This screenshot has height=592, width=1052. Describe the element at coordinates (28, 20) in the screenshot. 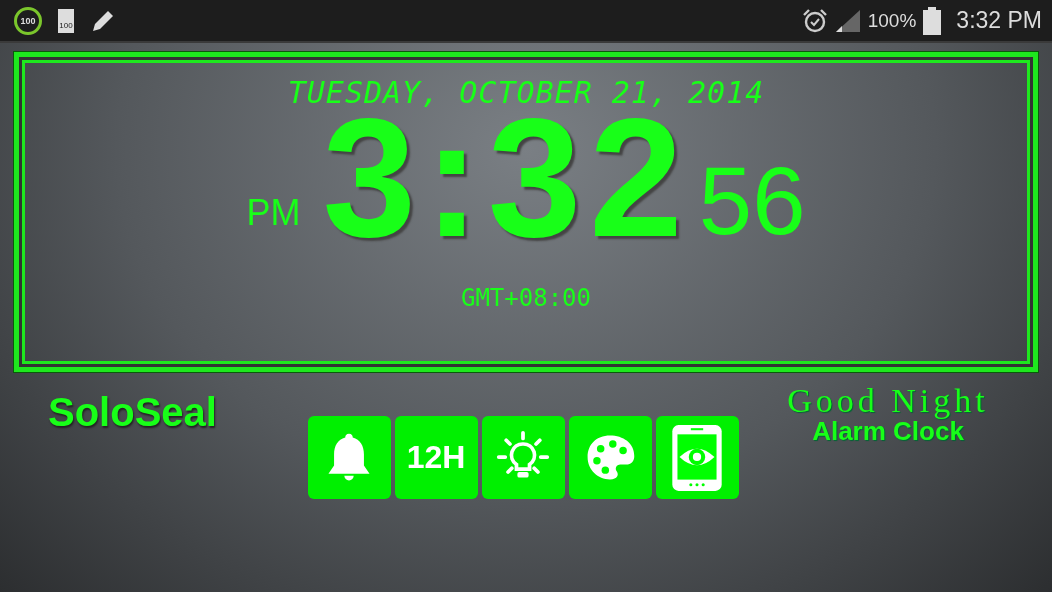

I see `battery-ring-icon: 100` at that location.